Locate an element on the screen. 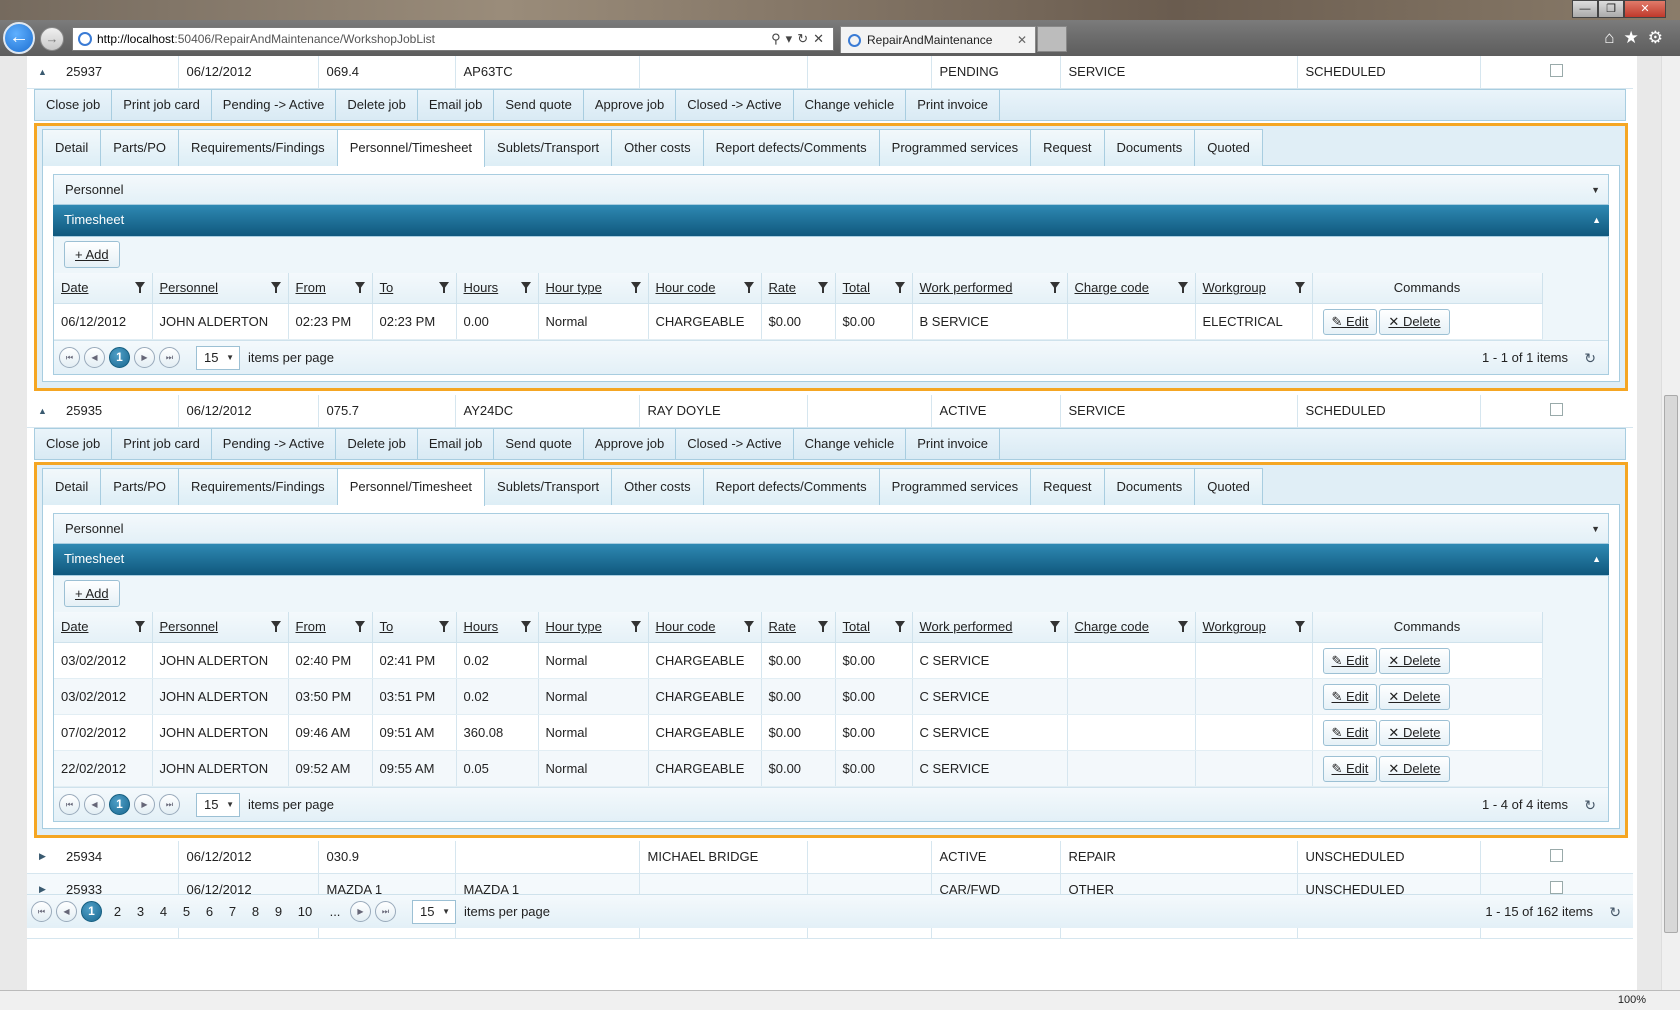  close-window-icon: ✕ is located at coordinates (1645, 9).